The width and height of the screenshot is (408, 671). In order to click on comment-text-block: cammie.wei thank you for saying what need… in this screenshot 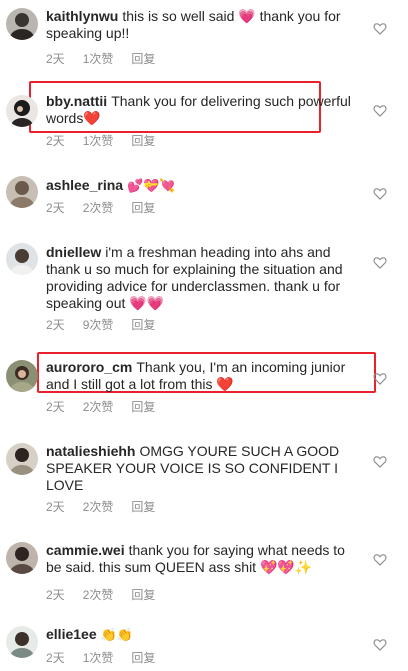, I will do `click(200, 559)`.